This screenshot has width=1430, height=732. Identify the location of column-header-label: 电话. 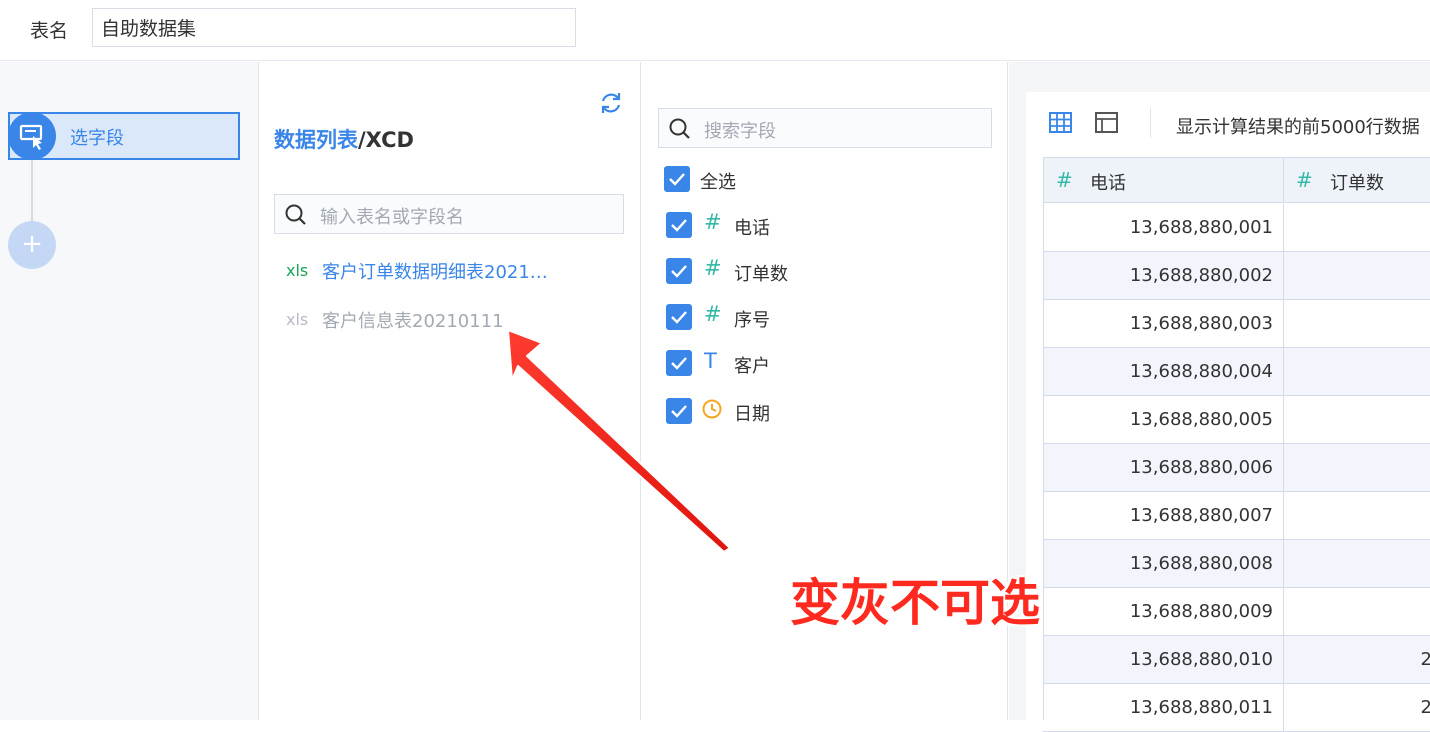
(1108, 183).